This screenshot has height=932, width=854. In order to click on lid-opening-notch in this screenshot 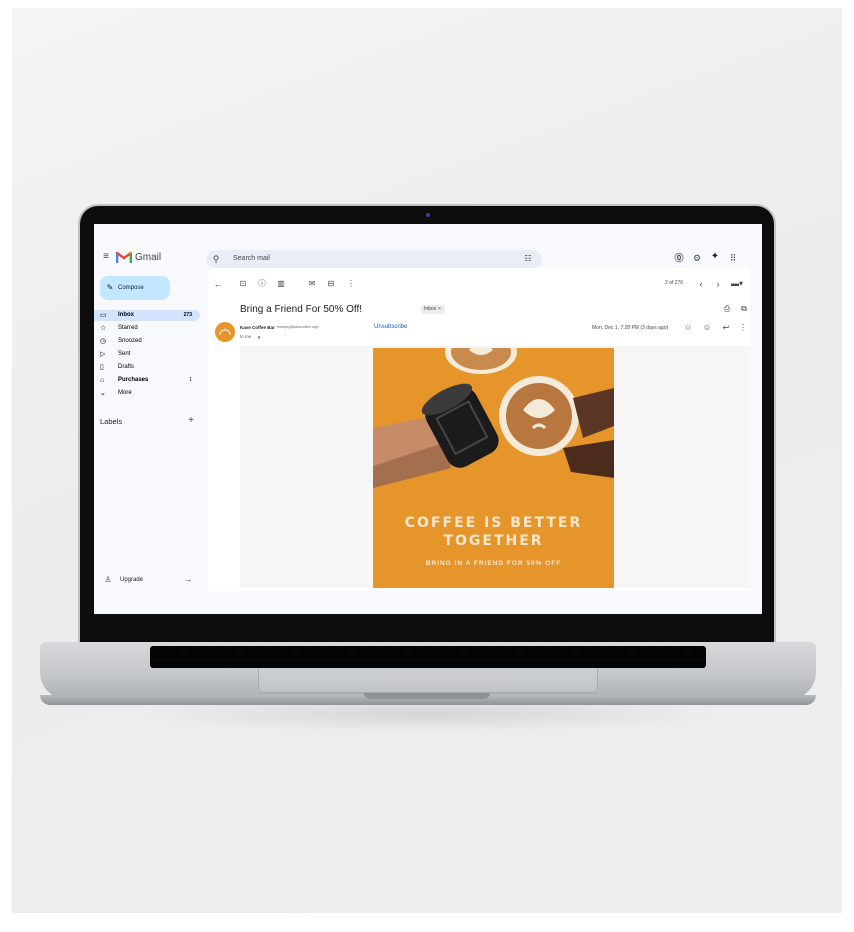, I will do `click(427, 696)`.